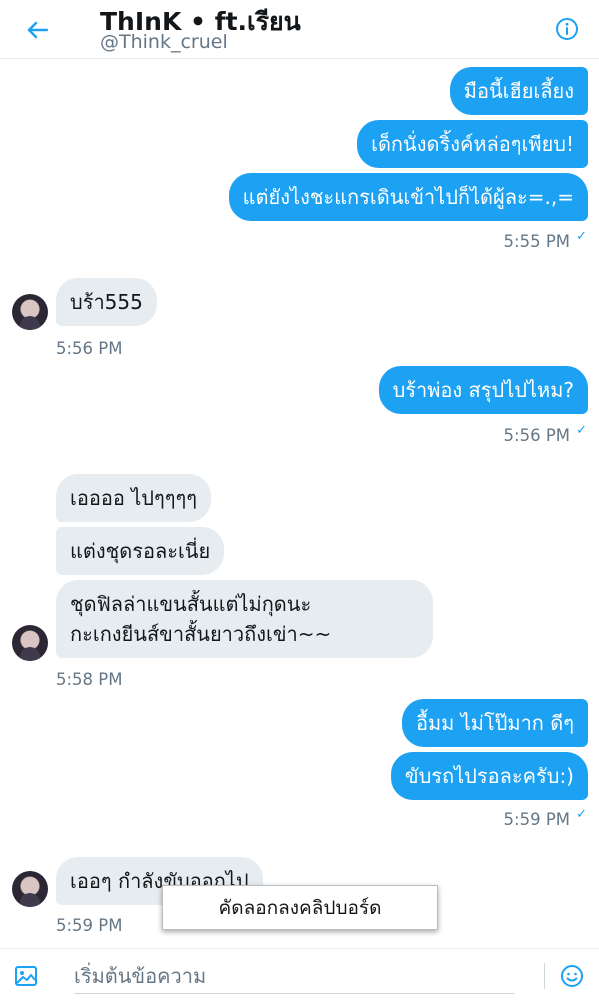 The width and height of the screenshot is (599, 1000). I want to click on emoji-button, so click(572, 976).